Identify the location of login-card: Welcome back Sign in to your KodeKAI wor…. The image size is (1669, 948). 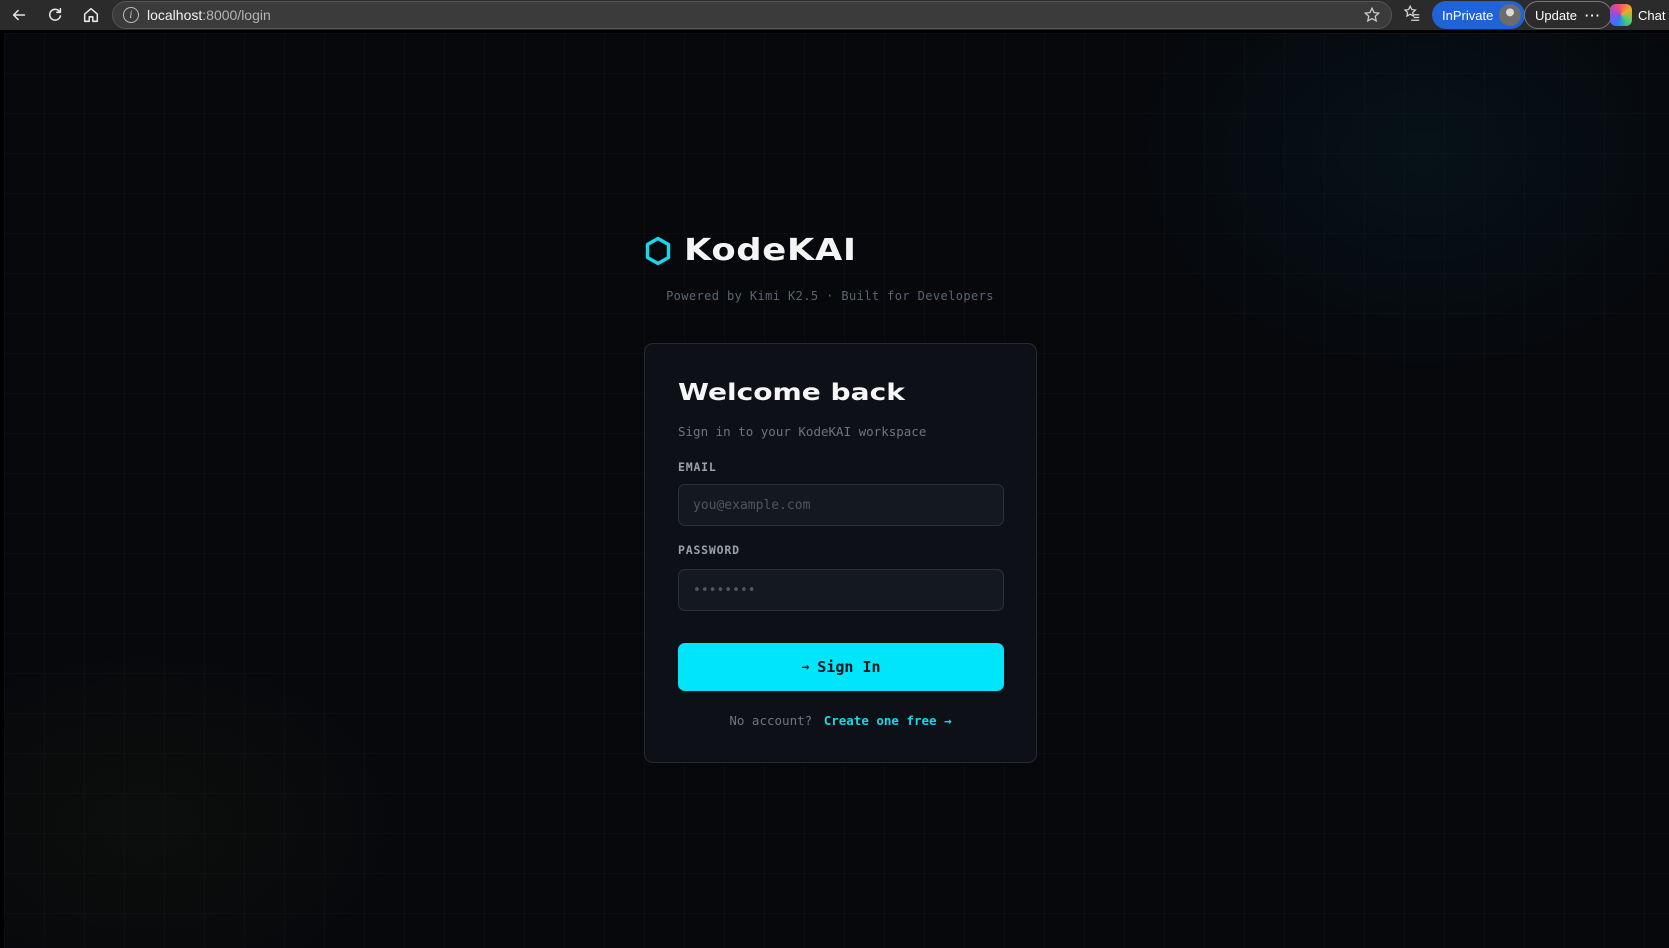
(840, 553).